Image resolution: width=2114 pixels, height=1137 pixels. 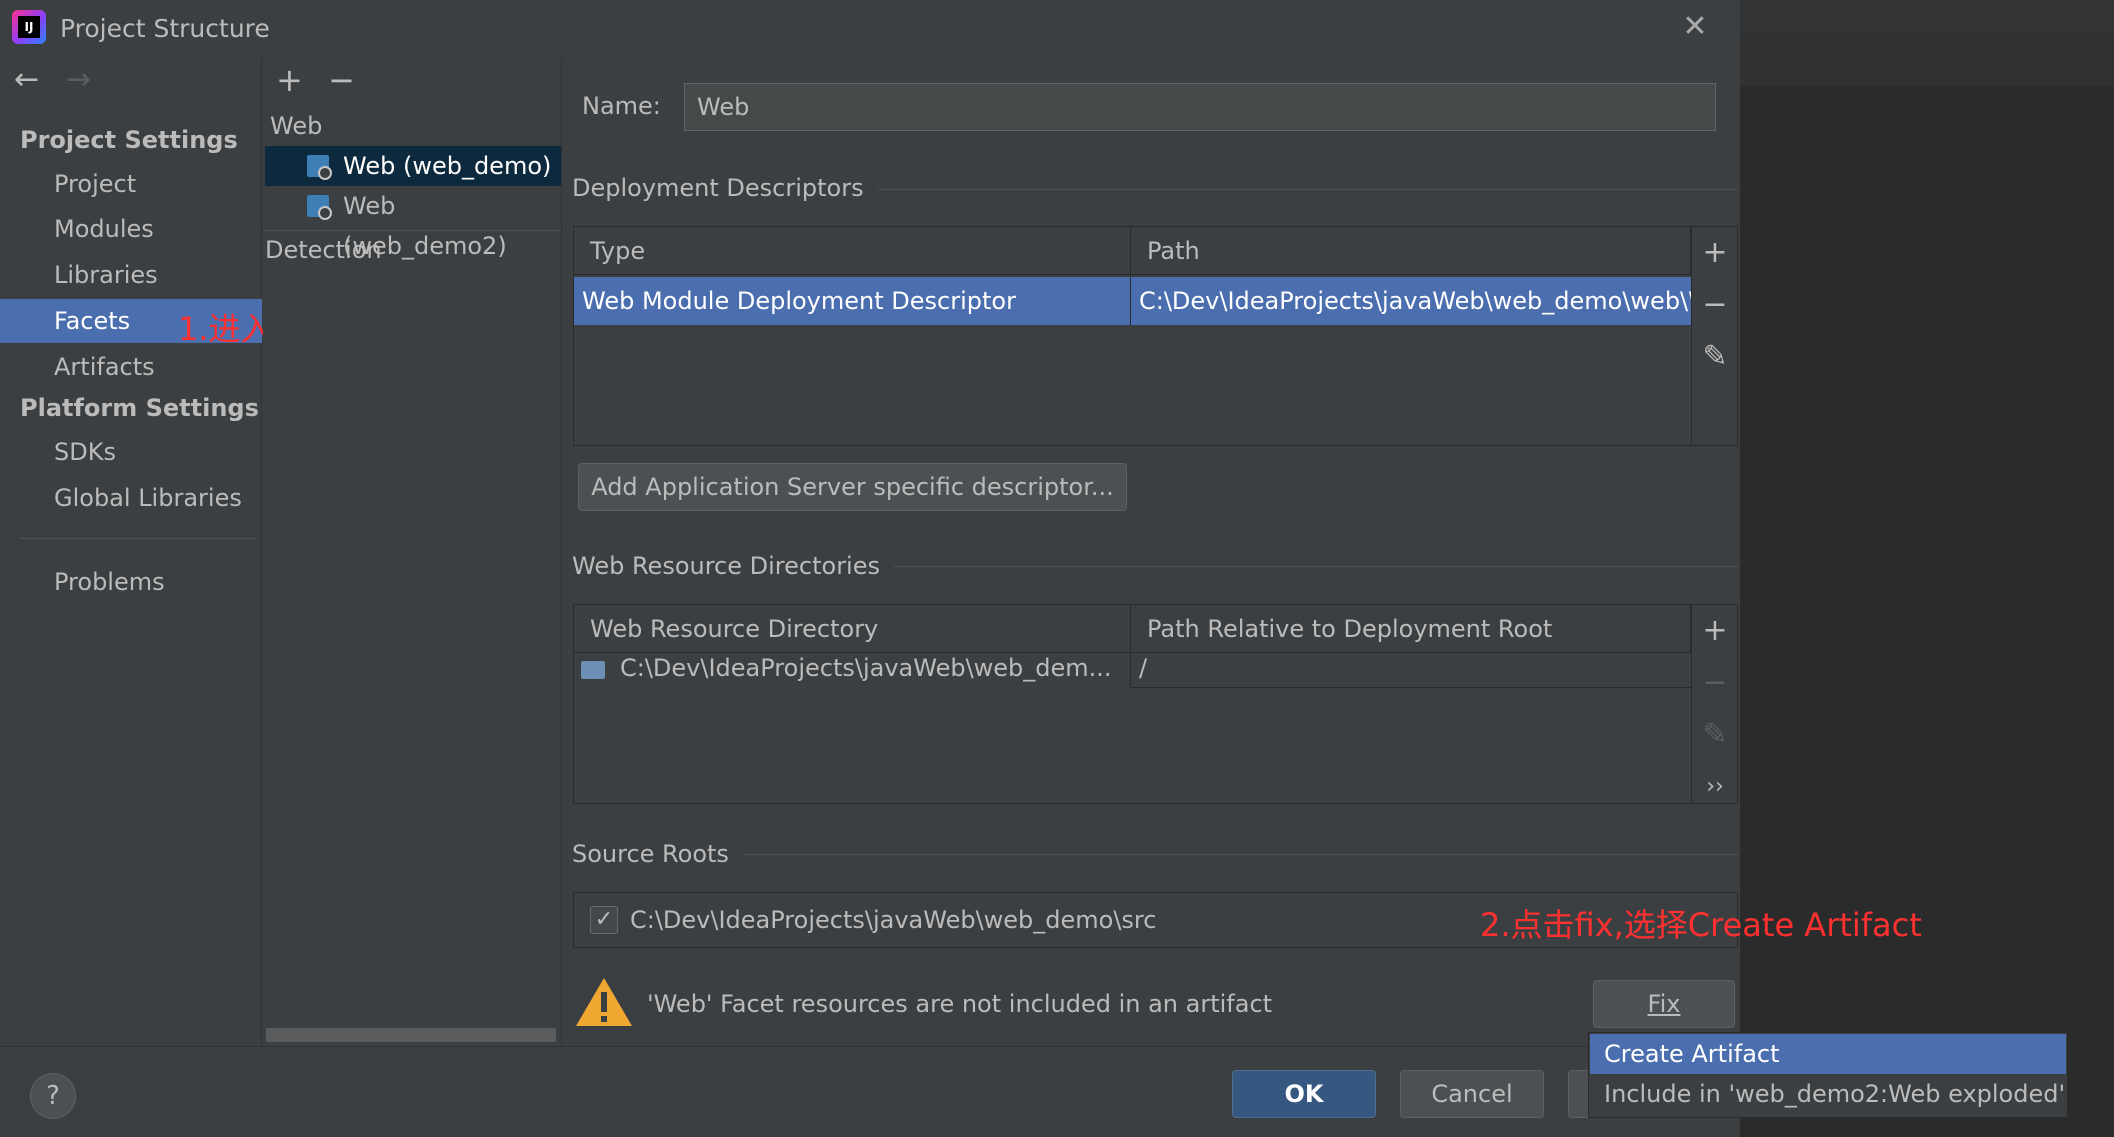 I want to click on annotation-step2: 2.点击fix,选择Create Artifact, so click(x=1701, y=925).